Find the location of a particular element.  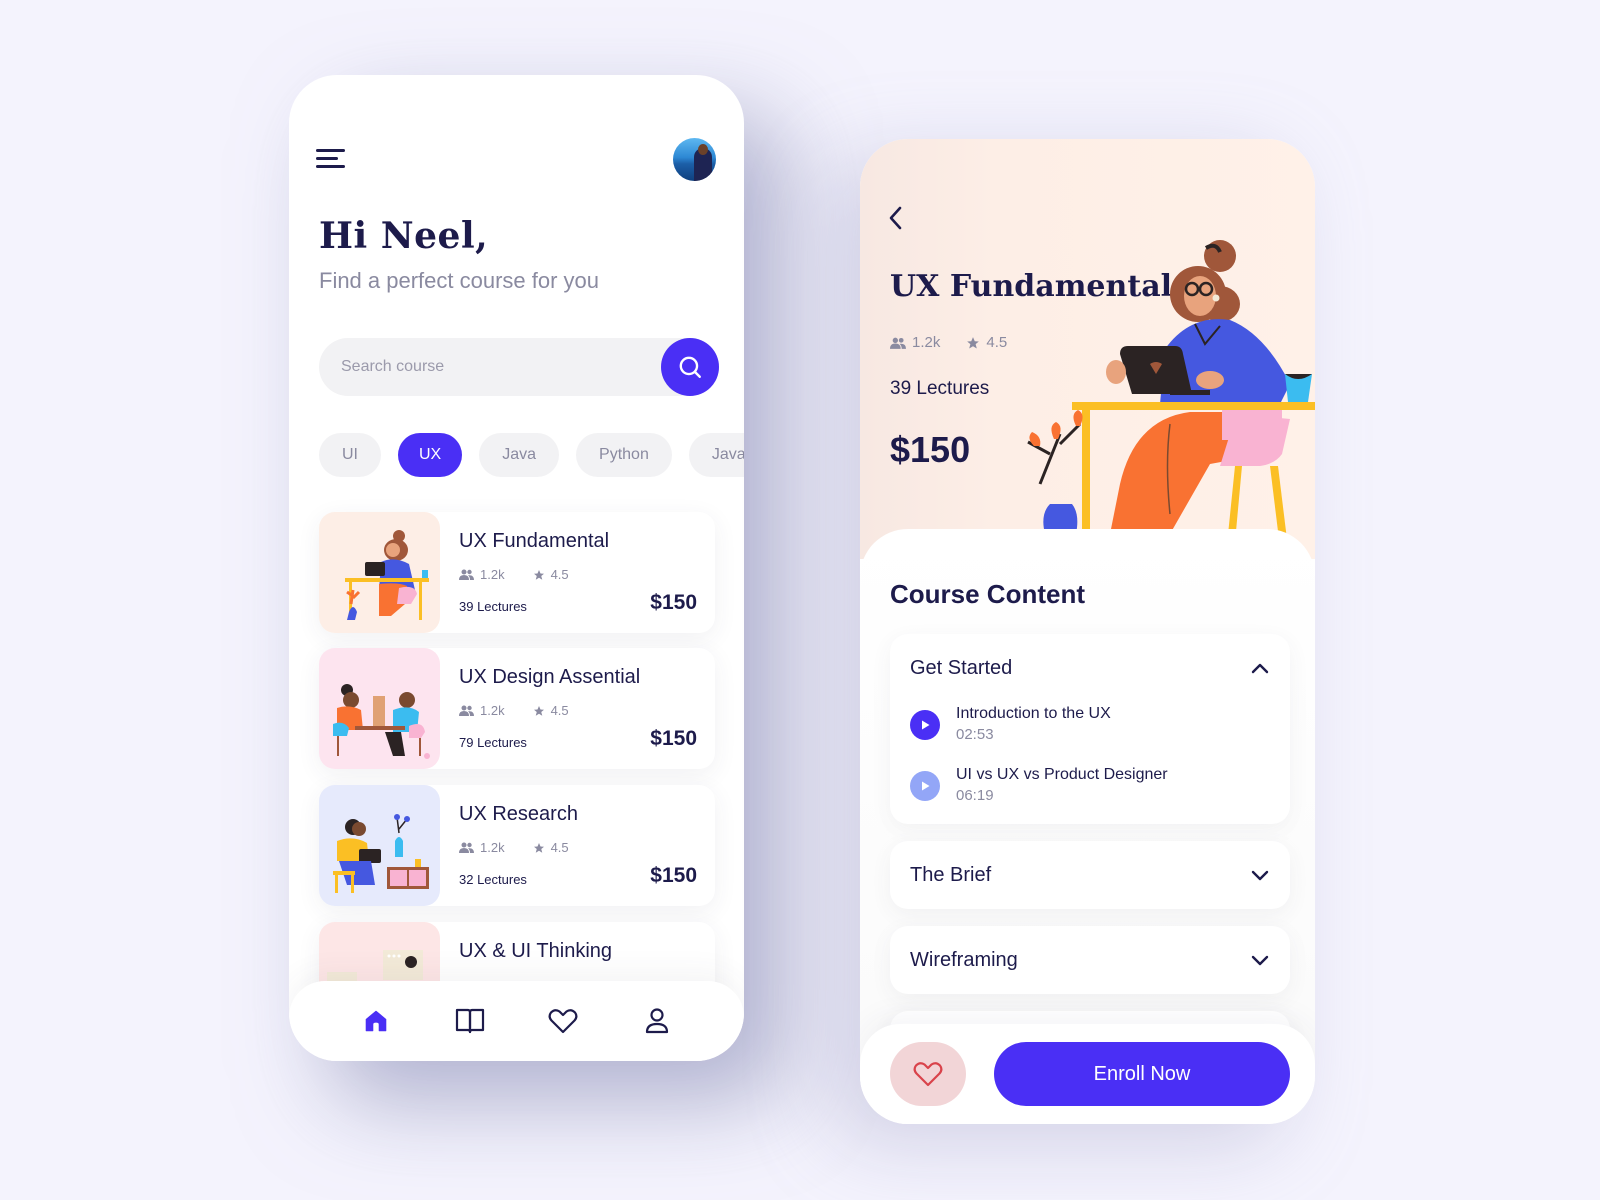

course-title: UX Design Assential is located at coordinates (550, 677).